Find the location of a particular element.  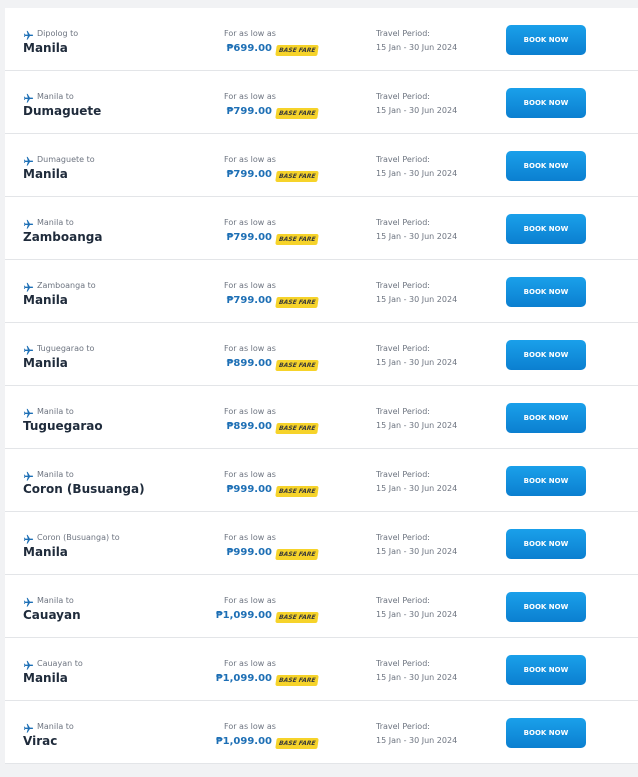

route-destination: Zamboanga is located at coordinates (63, 237).